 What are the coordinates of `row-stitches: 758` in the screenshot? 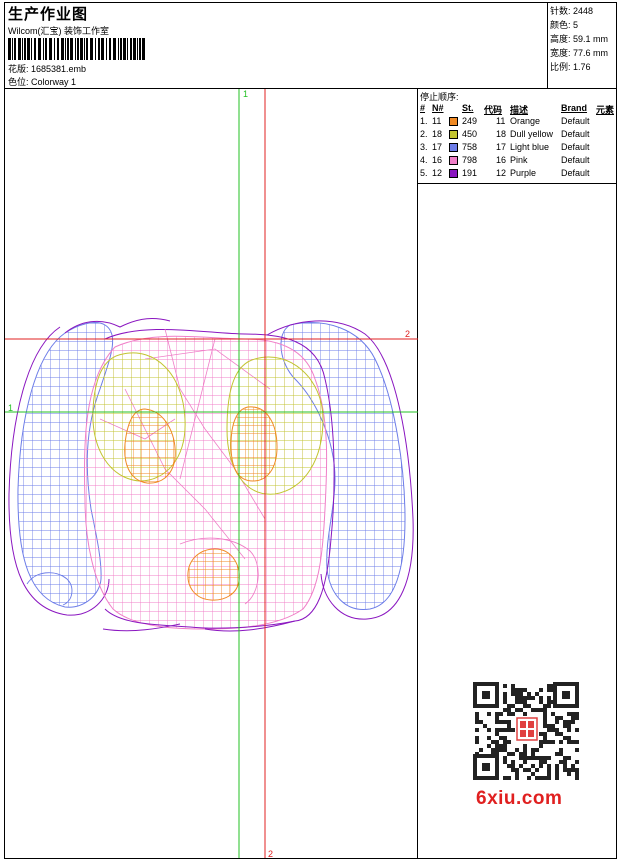 It's located at (470, 147).